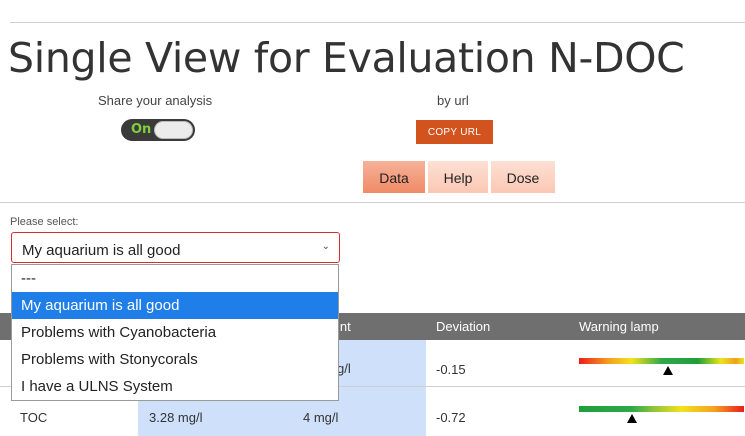 Image resolution: width=745 pixels, height=436 pixels. What do you see at coordinates (661, 409) in the screenshot?
I see `row2-warning-lamp` at bounding box center [661, 409].